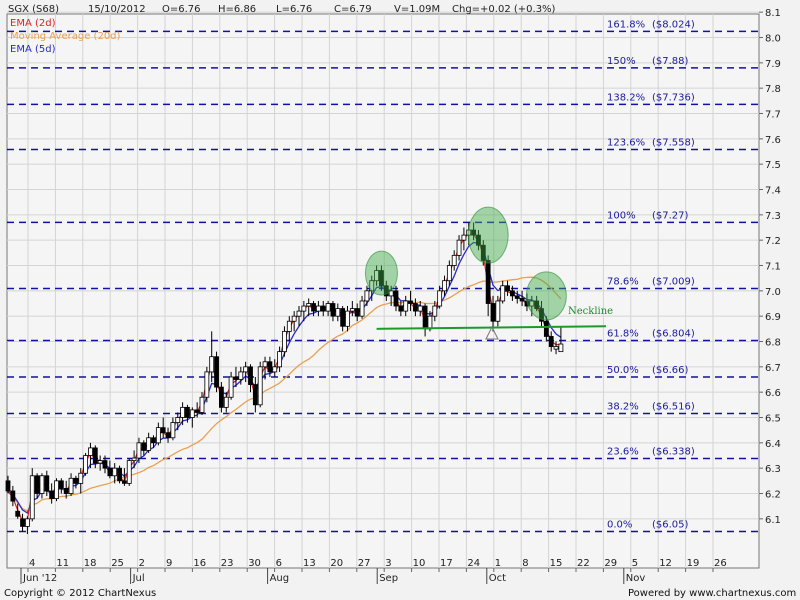 The width and height of the screenshot is (800, 600). Describe the element at coordinates (610, 563) in the screenshot. I see `x-tick-label: 29` at that location.